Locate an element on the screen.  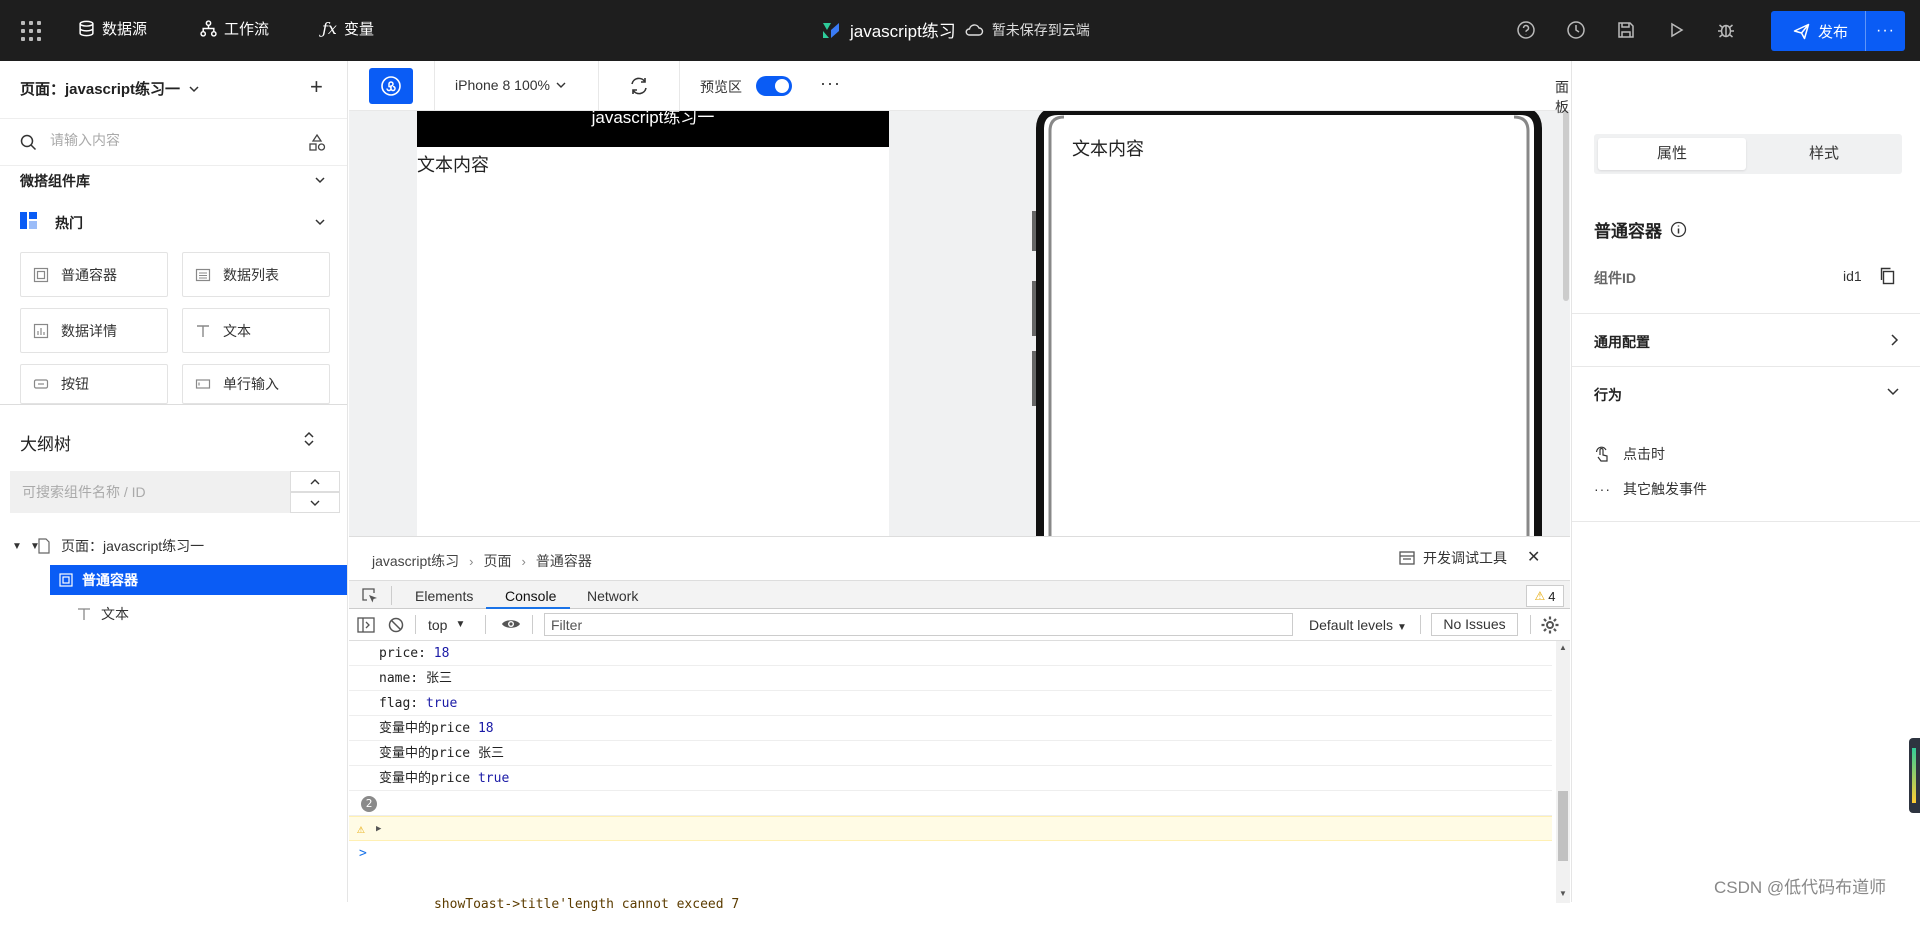
component-text: 文本 is located at coordinates (256, 330).